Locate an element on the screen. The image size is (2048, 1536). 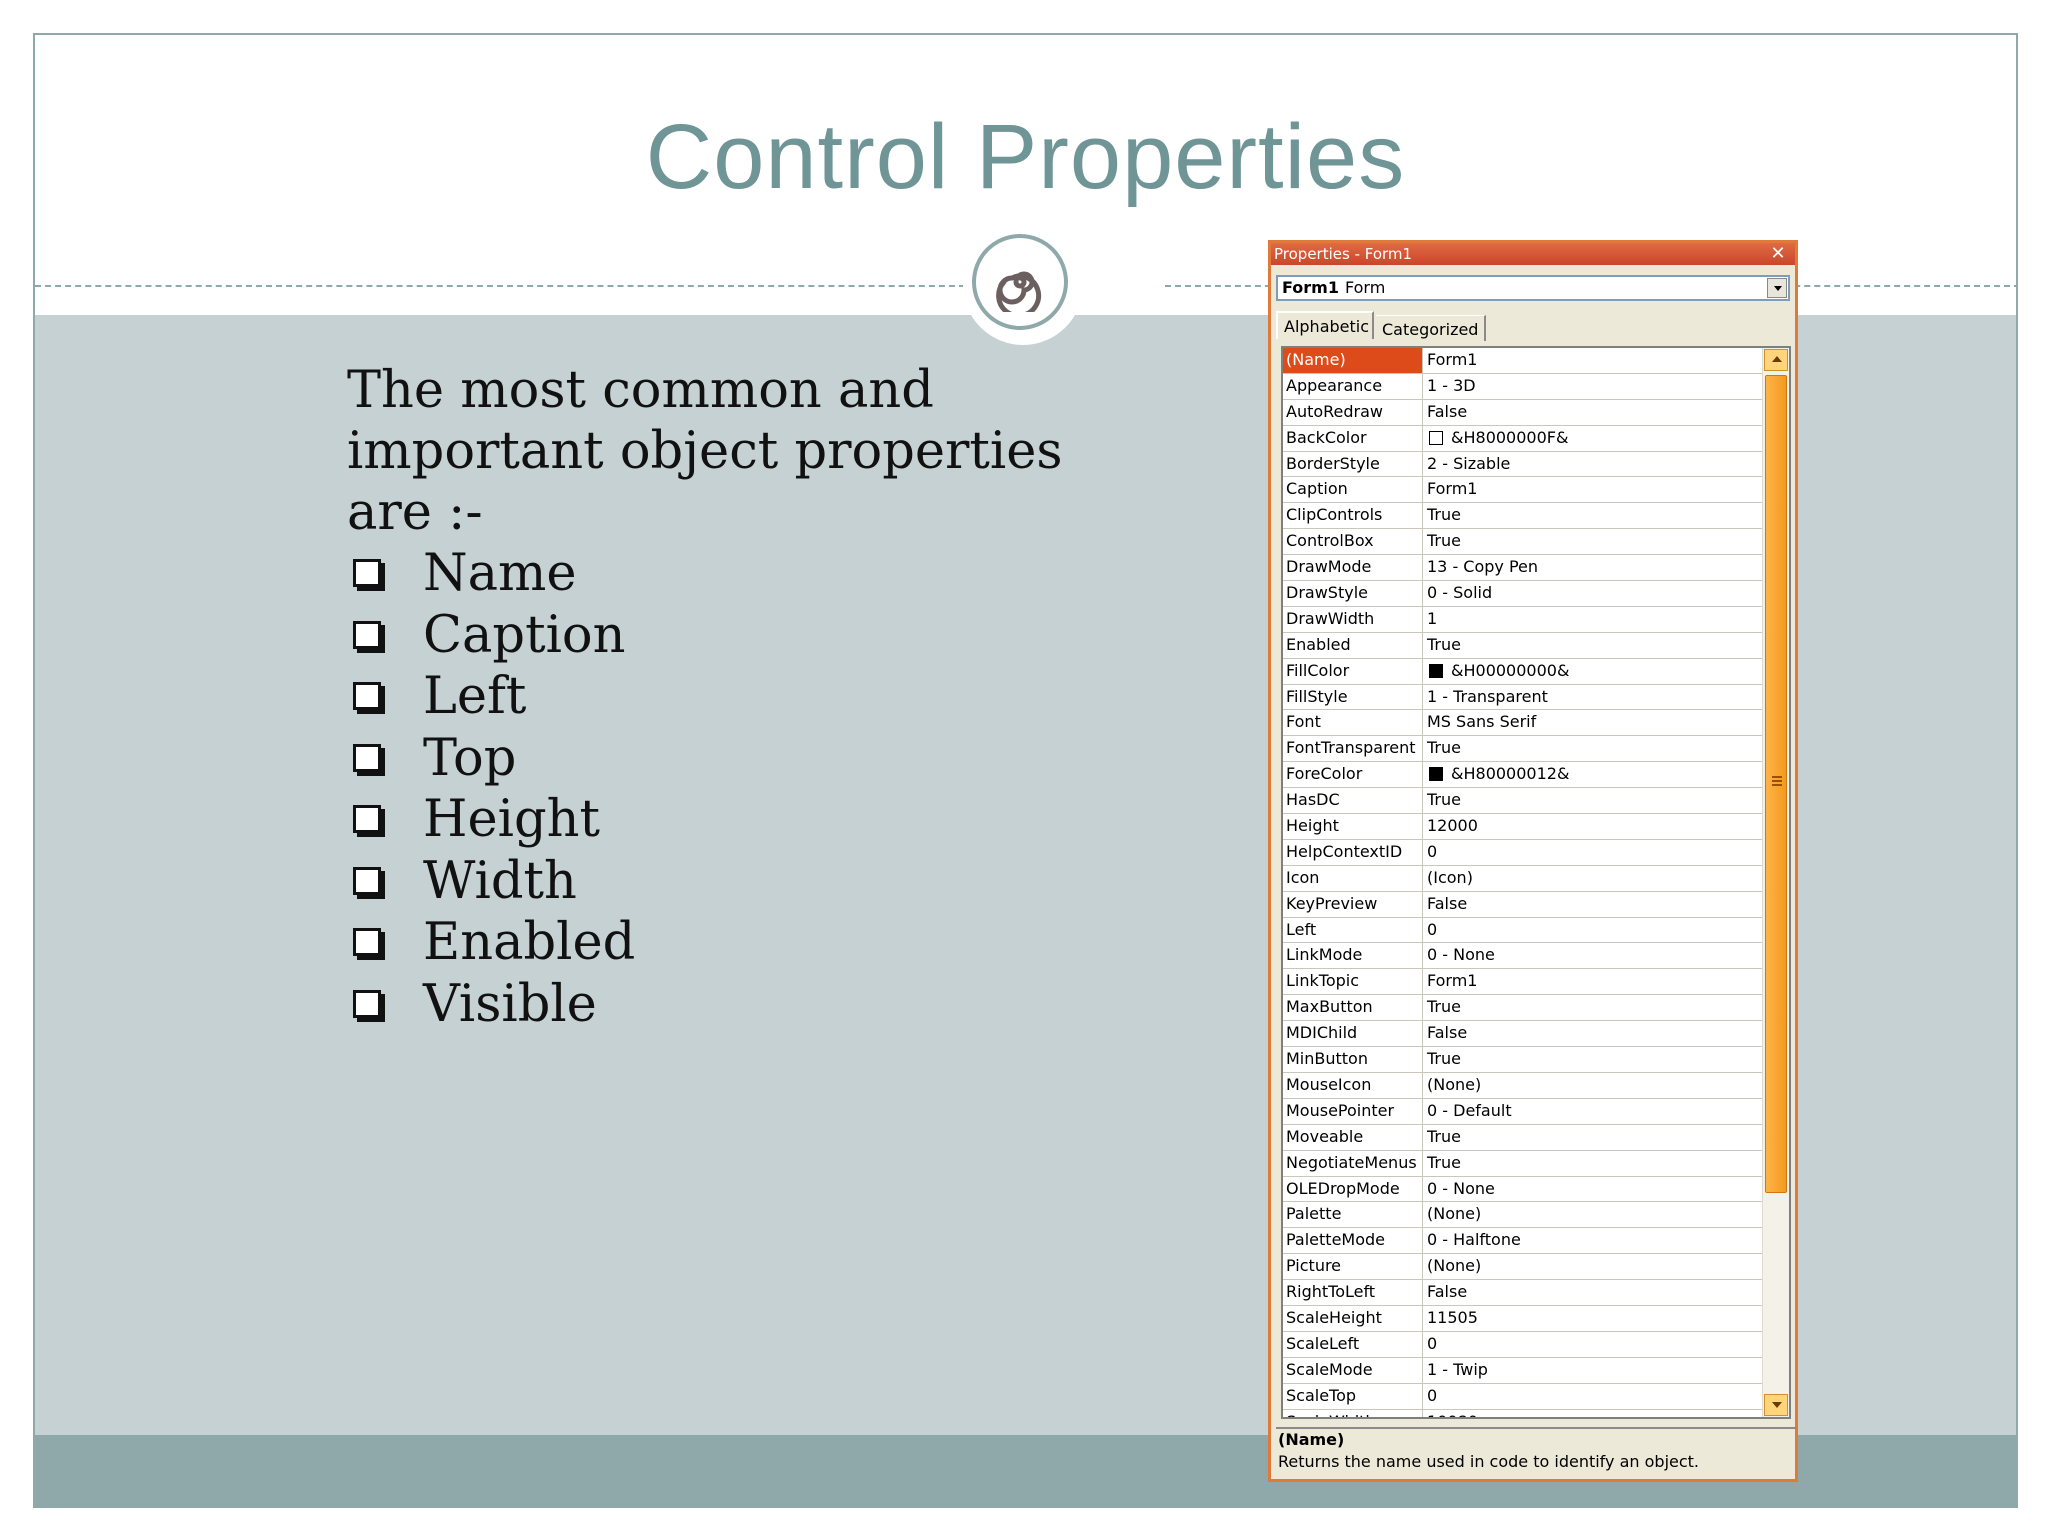
property-name: FillStyle is located at coordinates (1353, 697).